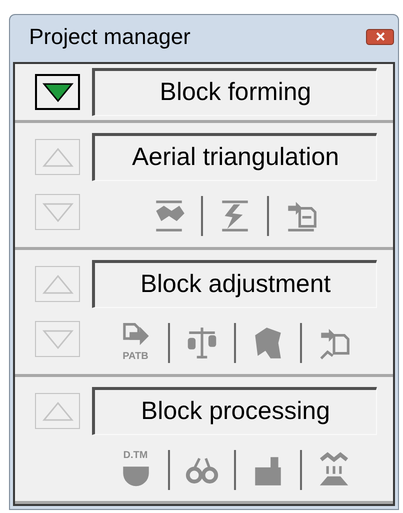 The image size is (403, 513). Describe the element at coordinates (234, 411) in the screenshot. I see `step-button: Block processing` at that location.